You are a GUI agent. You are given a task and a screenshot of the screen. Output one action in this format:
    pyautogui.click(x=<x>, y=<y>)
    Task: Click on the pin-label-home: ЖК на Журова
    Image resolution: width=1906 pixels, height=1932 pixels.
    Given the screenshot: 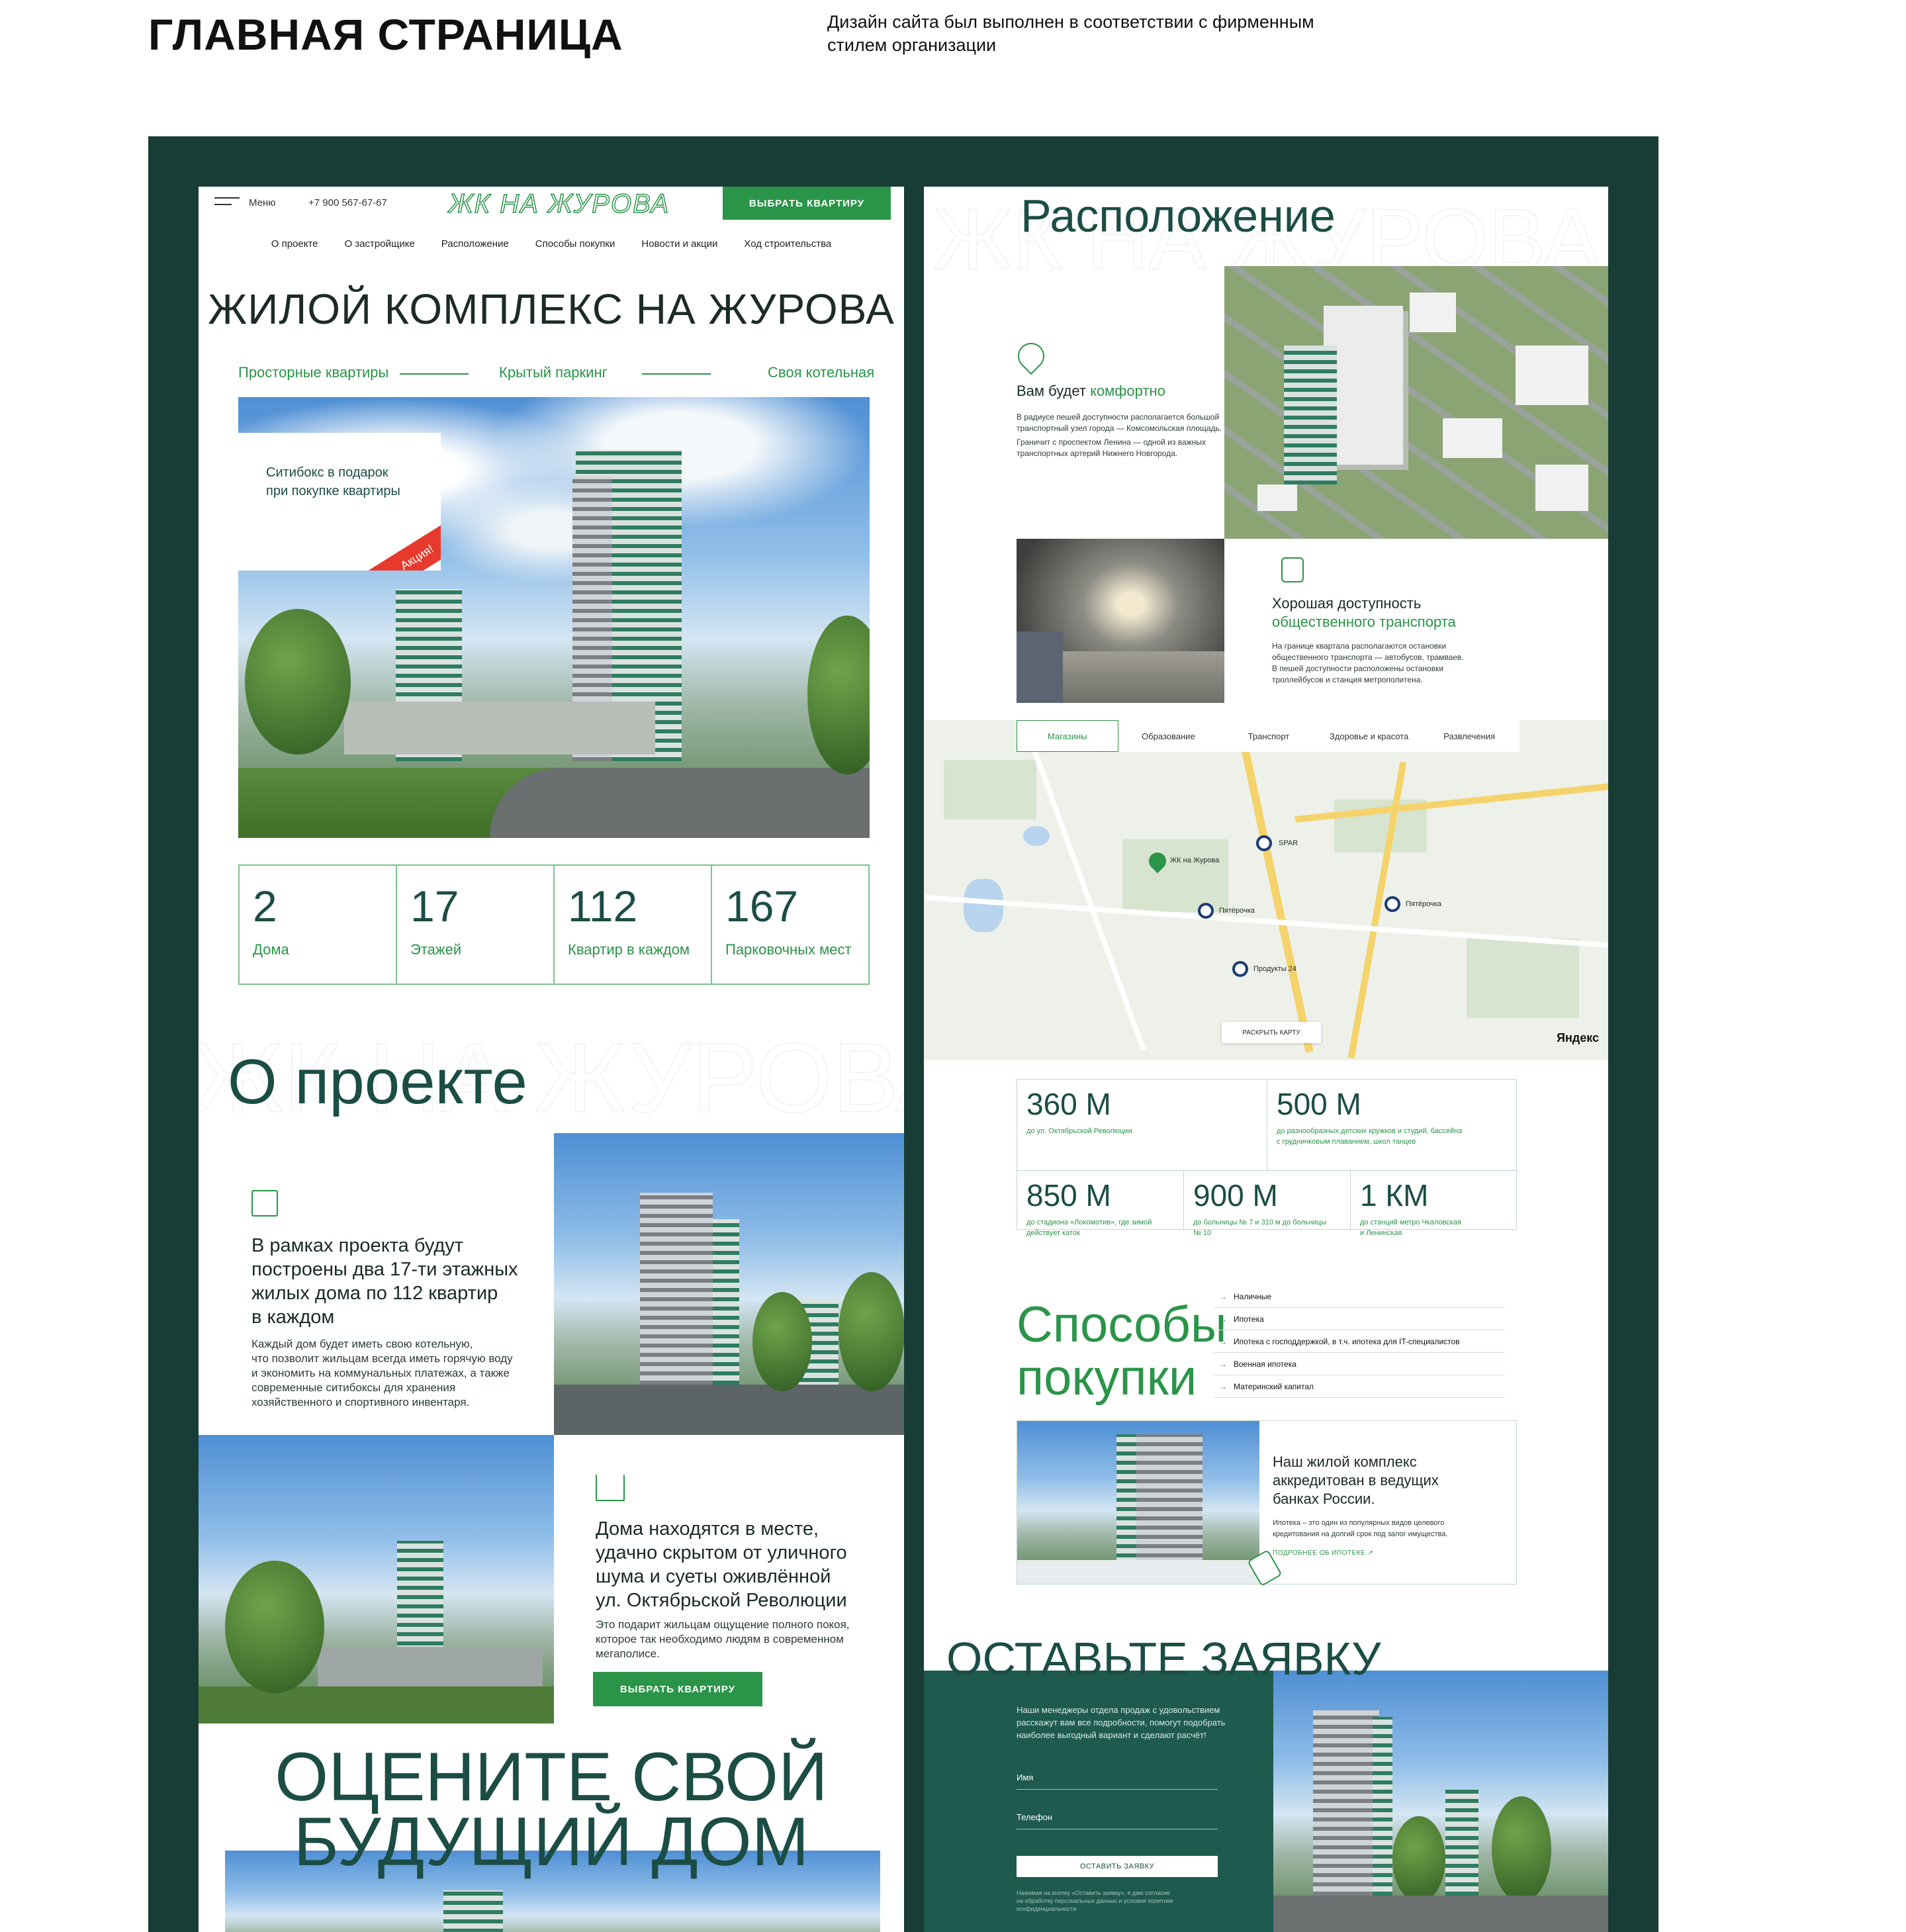 What is the action you would take?
    pyautogui.click(x=1195, y=860)
    